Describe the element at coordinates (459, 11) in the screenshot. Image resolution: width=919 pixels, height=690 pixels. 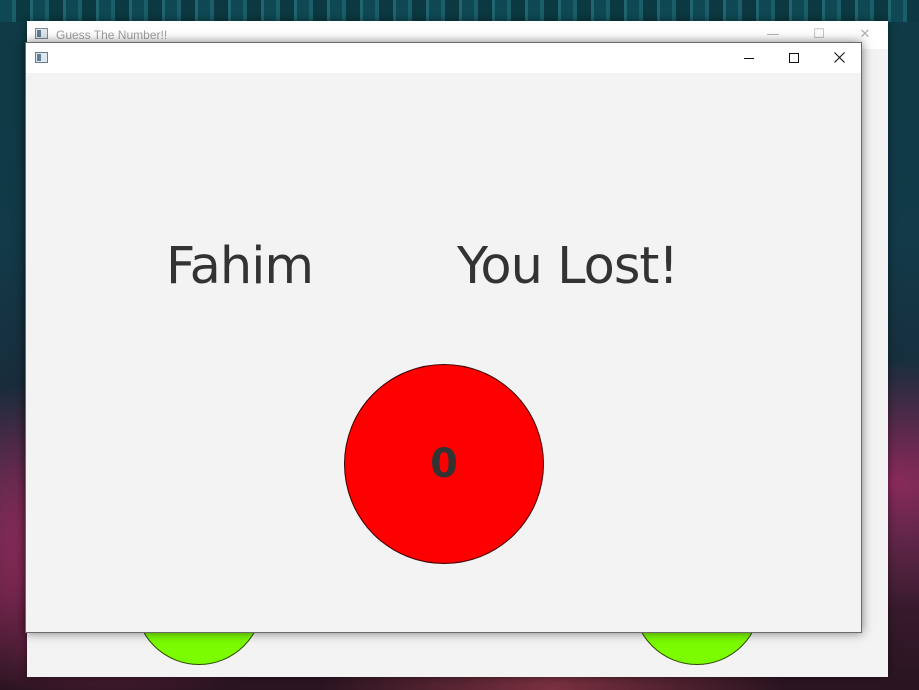
I see `wallpaper-city-strip` at that location.